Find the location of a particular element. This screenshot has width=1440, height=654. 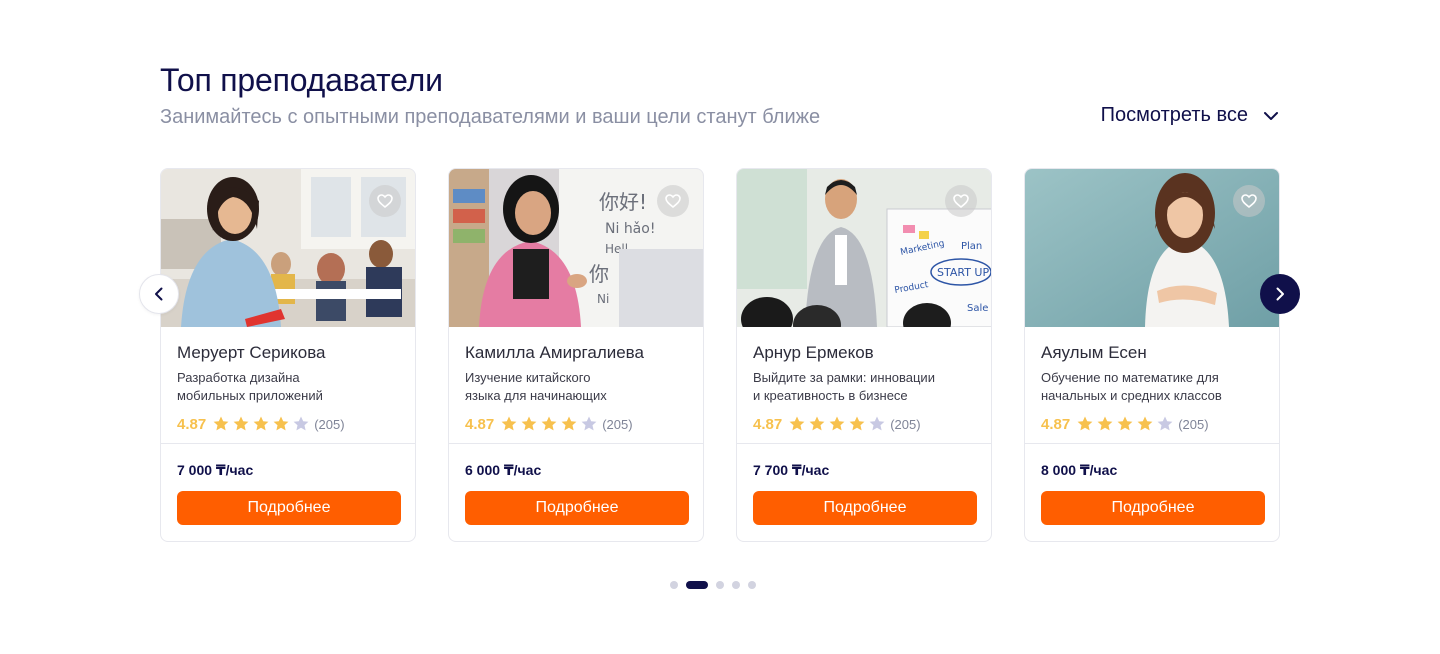

teacher-name: Аяулым Есен is located at coordinates (1094, 352).